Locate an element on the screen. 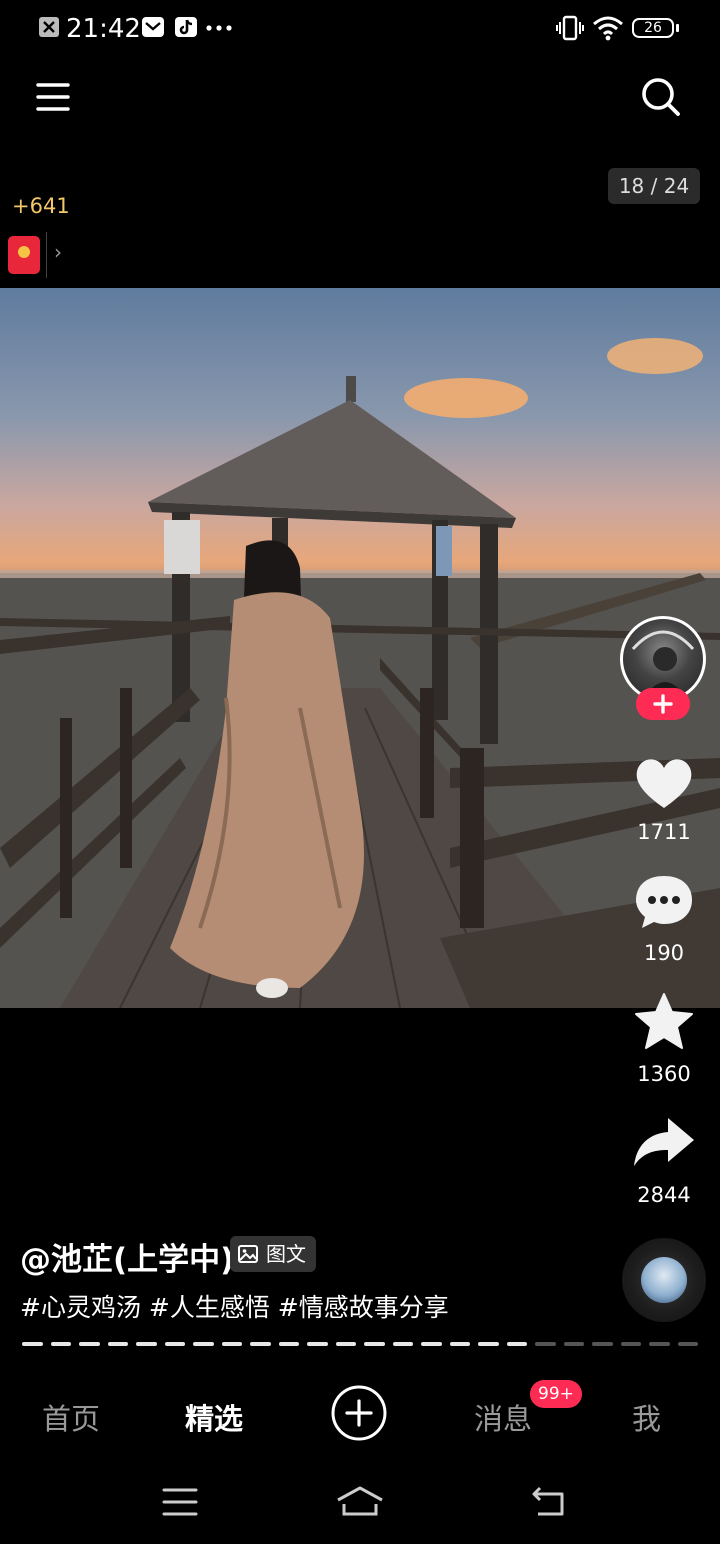 The width and height of the screenshot is (720, 1544). recent-apps-button is located at coordinates (180, 1502).